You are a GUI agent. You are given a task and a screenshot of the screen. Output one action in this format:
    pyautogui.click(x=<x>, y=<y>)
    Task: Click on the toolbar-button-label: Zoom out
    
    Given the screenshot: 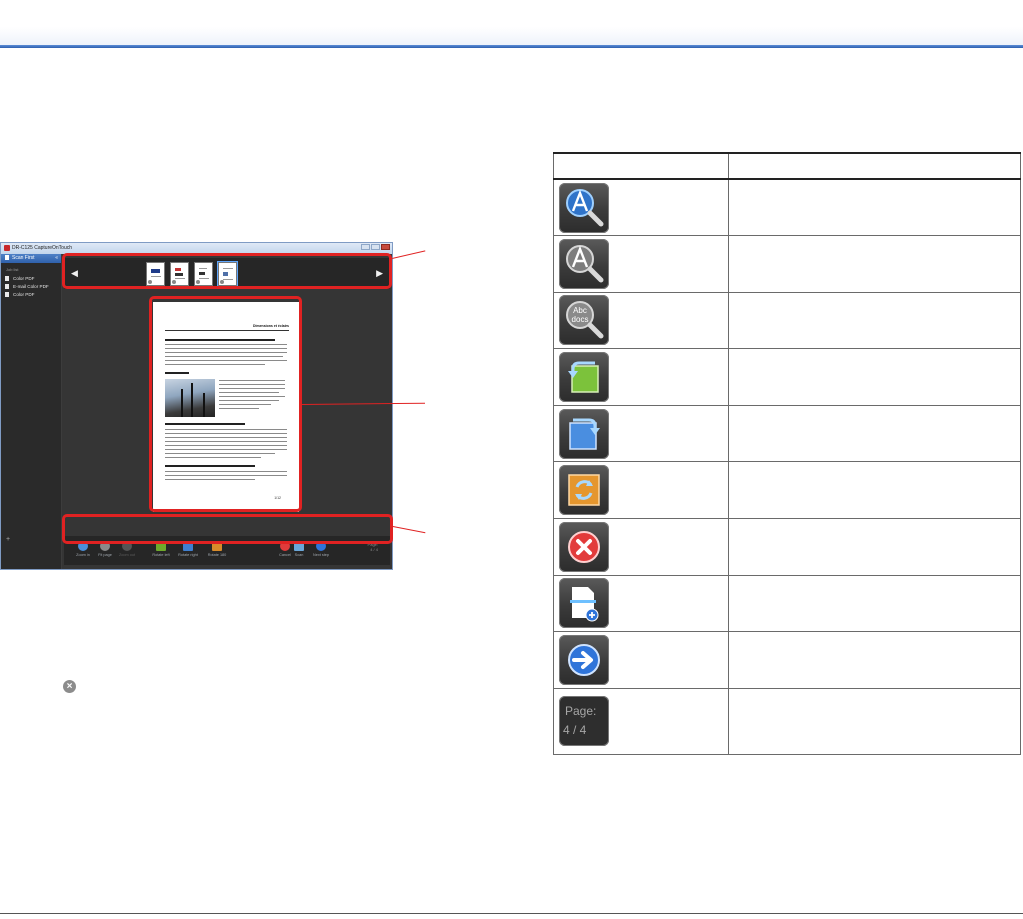 What is the action you would take?
    pyautogui.click(x=127, y=555)
    